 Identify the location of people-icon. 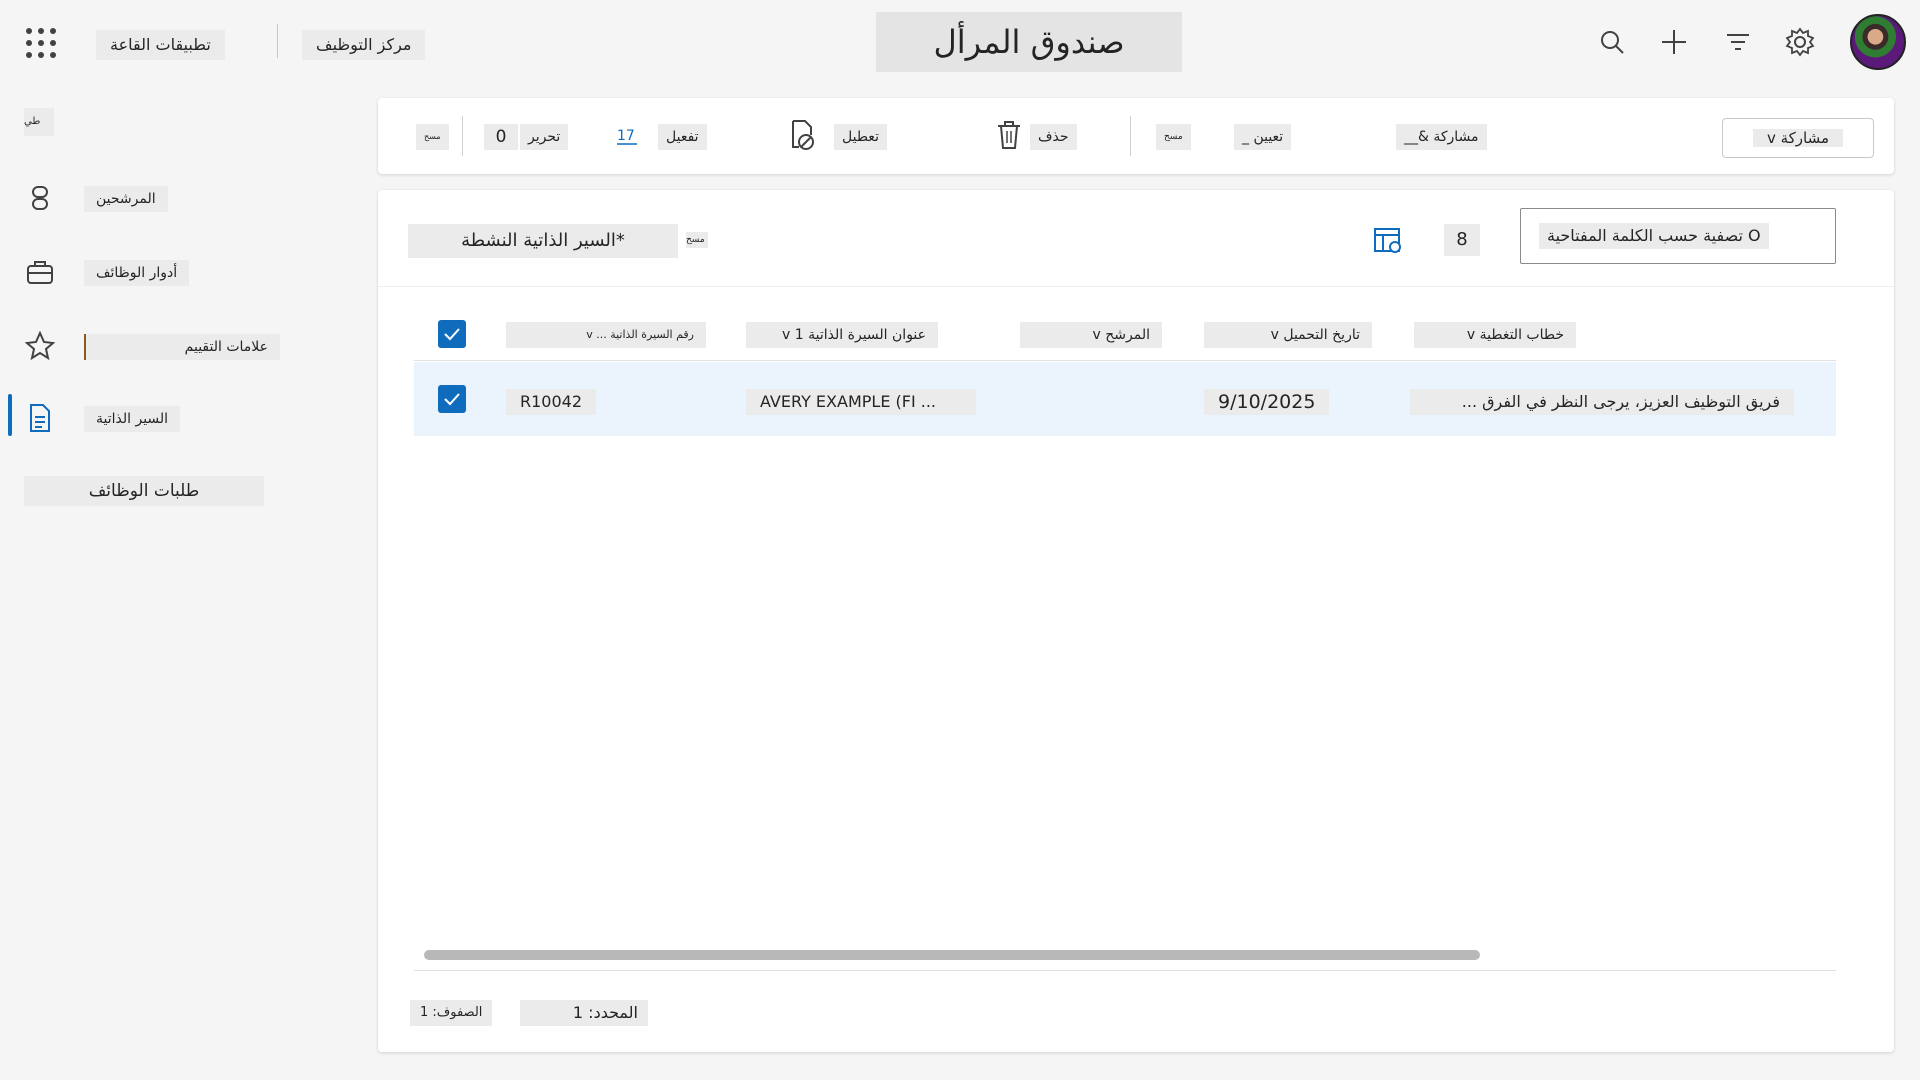
(40, 198).